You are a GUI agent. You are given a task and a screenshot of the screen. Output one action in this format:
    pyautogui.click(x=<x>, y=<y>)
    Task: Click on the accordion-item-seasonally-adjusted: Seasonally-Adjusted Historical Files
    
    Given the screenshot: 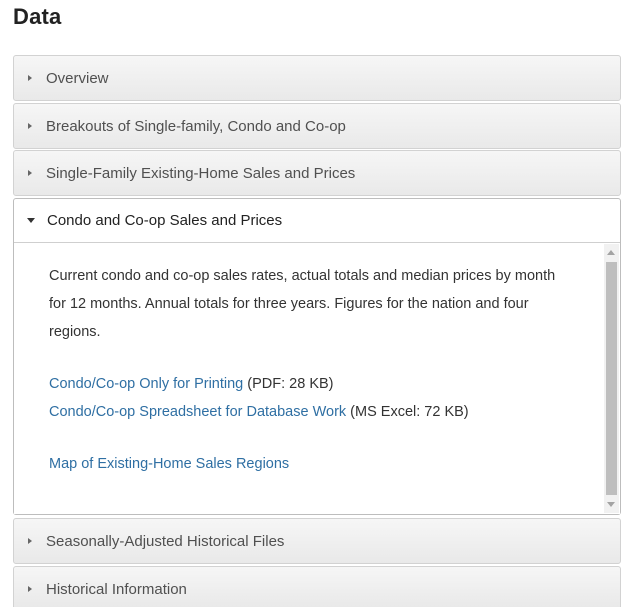 What is the action you would take?
    pyautogui.click(x=317, y=541)
    